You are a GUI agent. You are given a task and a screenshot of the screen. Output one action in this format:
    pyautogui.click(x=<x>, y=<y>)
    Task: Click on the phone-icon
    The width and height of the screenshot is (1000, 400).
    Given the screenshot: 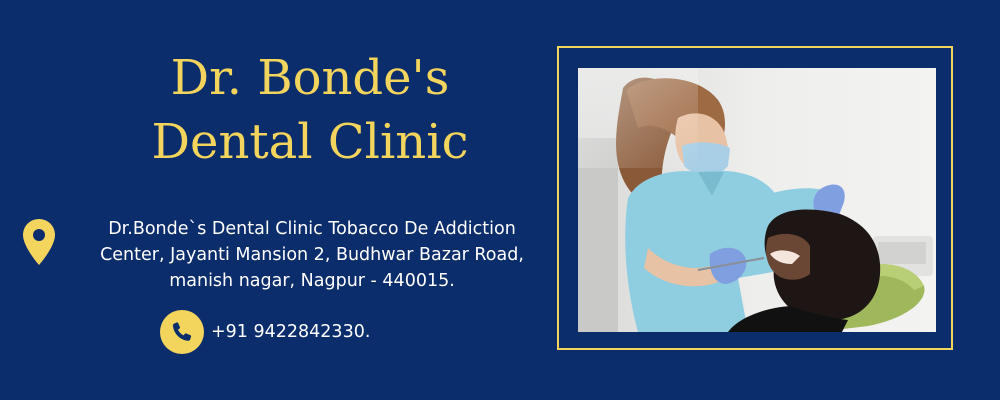 What is the action you would take?
    pyautogui.click(x=182, y=332)
    